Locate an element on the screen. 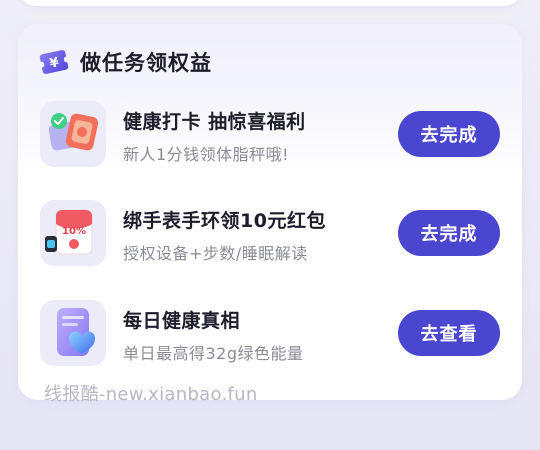 The width and height of the screenshot is (540, 450). panel-header: ¥ 做任务领权益 is located at coordinates (125, 62).